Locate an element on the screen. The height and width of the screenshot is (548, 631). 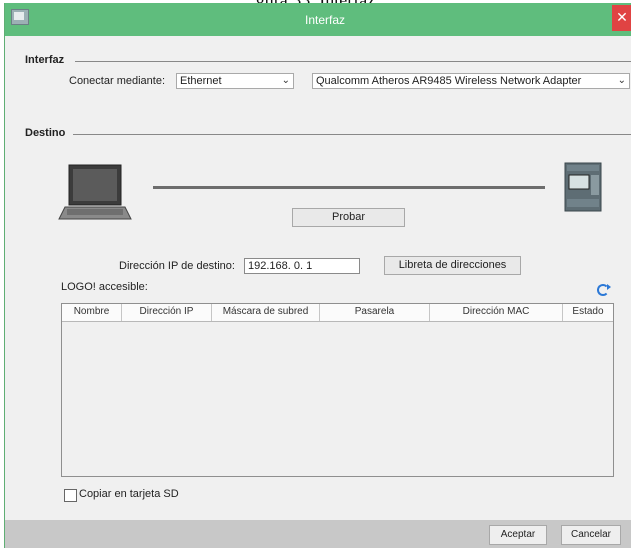
title-bar: Interfaz ✕ is located at coordinates (318, 19).